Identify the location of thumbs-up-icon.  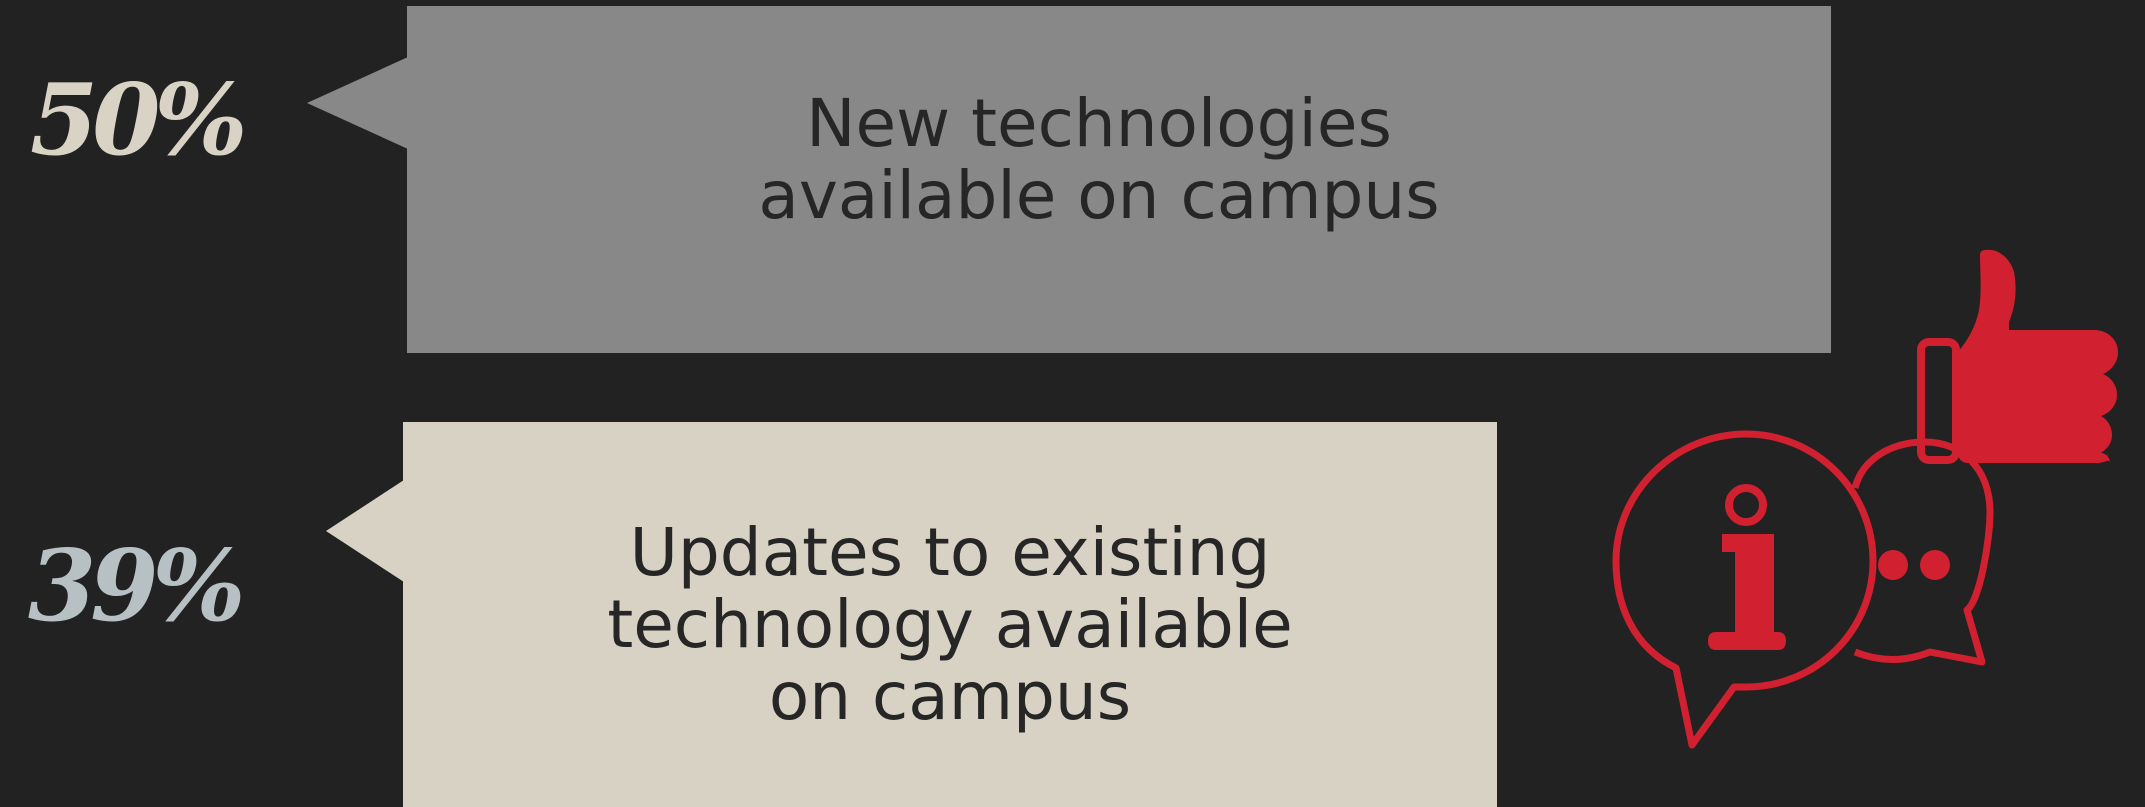
(2017, 356).